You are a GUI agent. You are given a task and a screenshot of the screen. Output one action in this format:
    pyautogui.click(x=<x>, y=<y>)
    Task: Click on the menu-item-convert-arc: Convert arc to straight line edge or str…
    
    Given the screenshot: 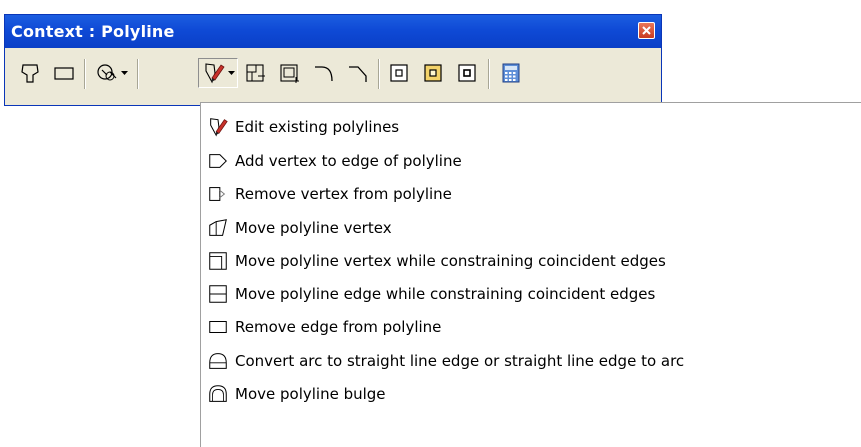 What is the action you would take?
    pyautogui.click(x=445, y=361)
    